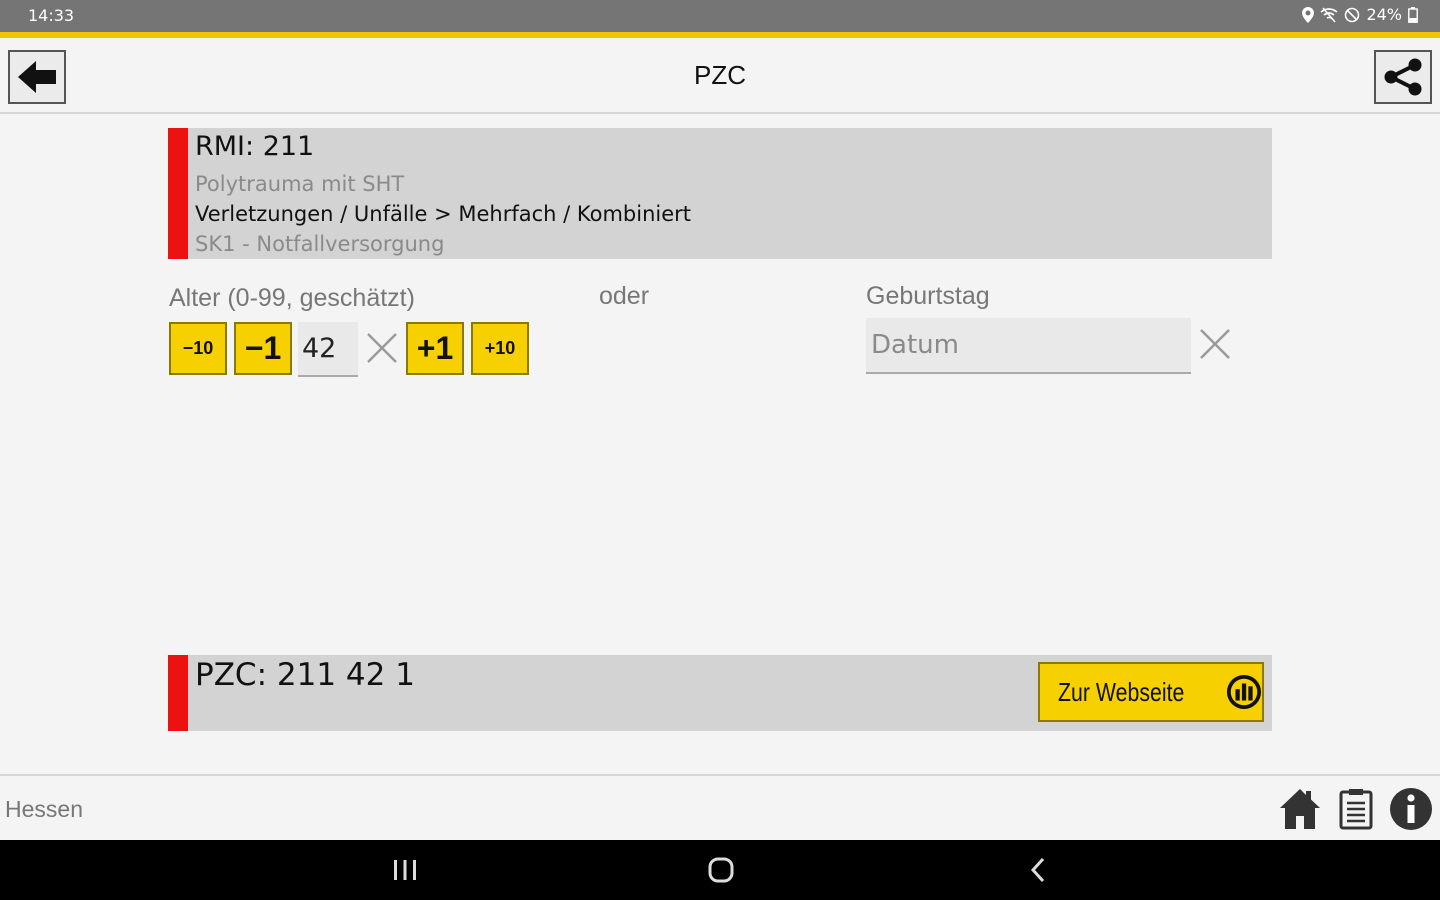 Image resolution: width=1440 pixels, height=900 pixels. Describe the element at coordinates (1329, 14) in the screenshot. I see `wifi-off-icon` at that location.